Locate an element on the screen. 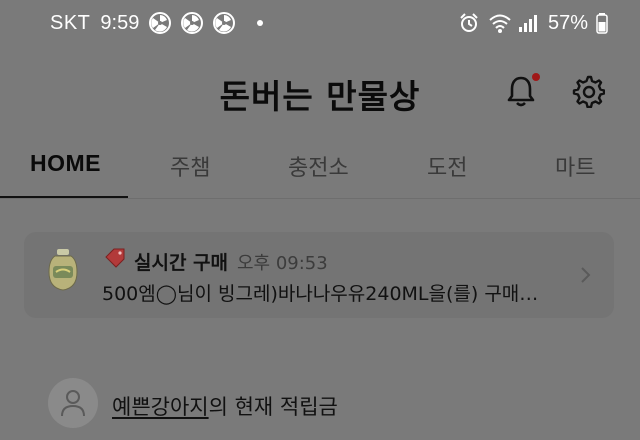  carrier-label: SKT is located at coordinates (70, 22).